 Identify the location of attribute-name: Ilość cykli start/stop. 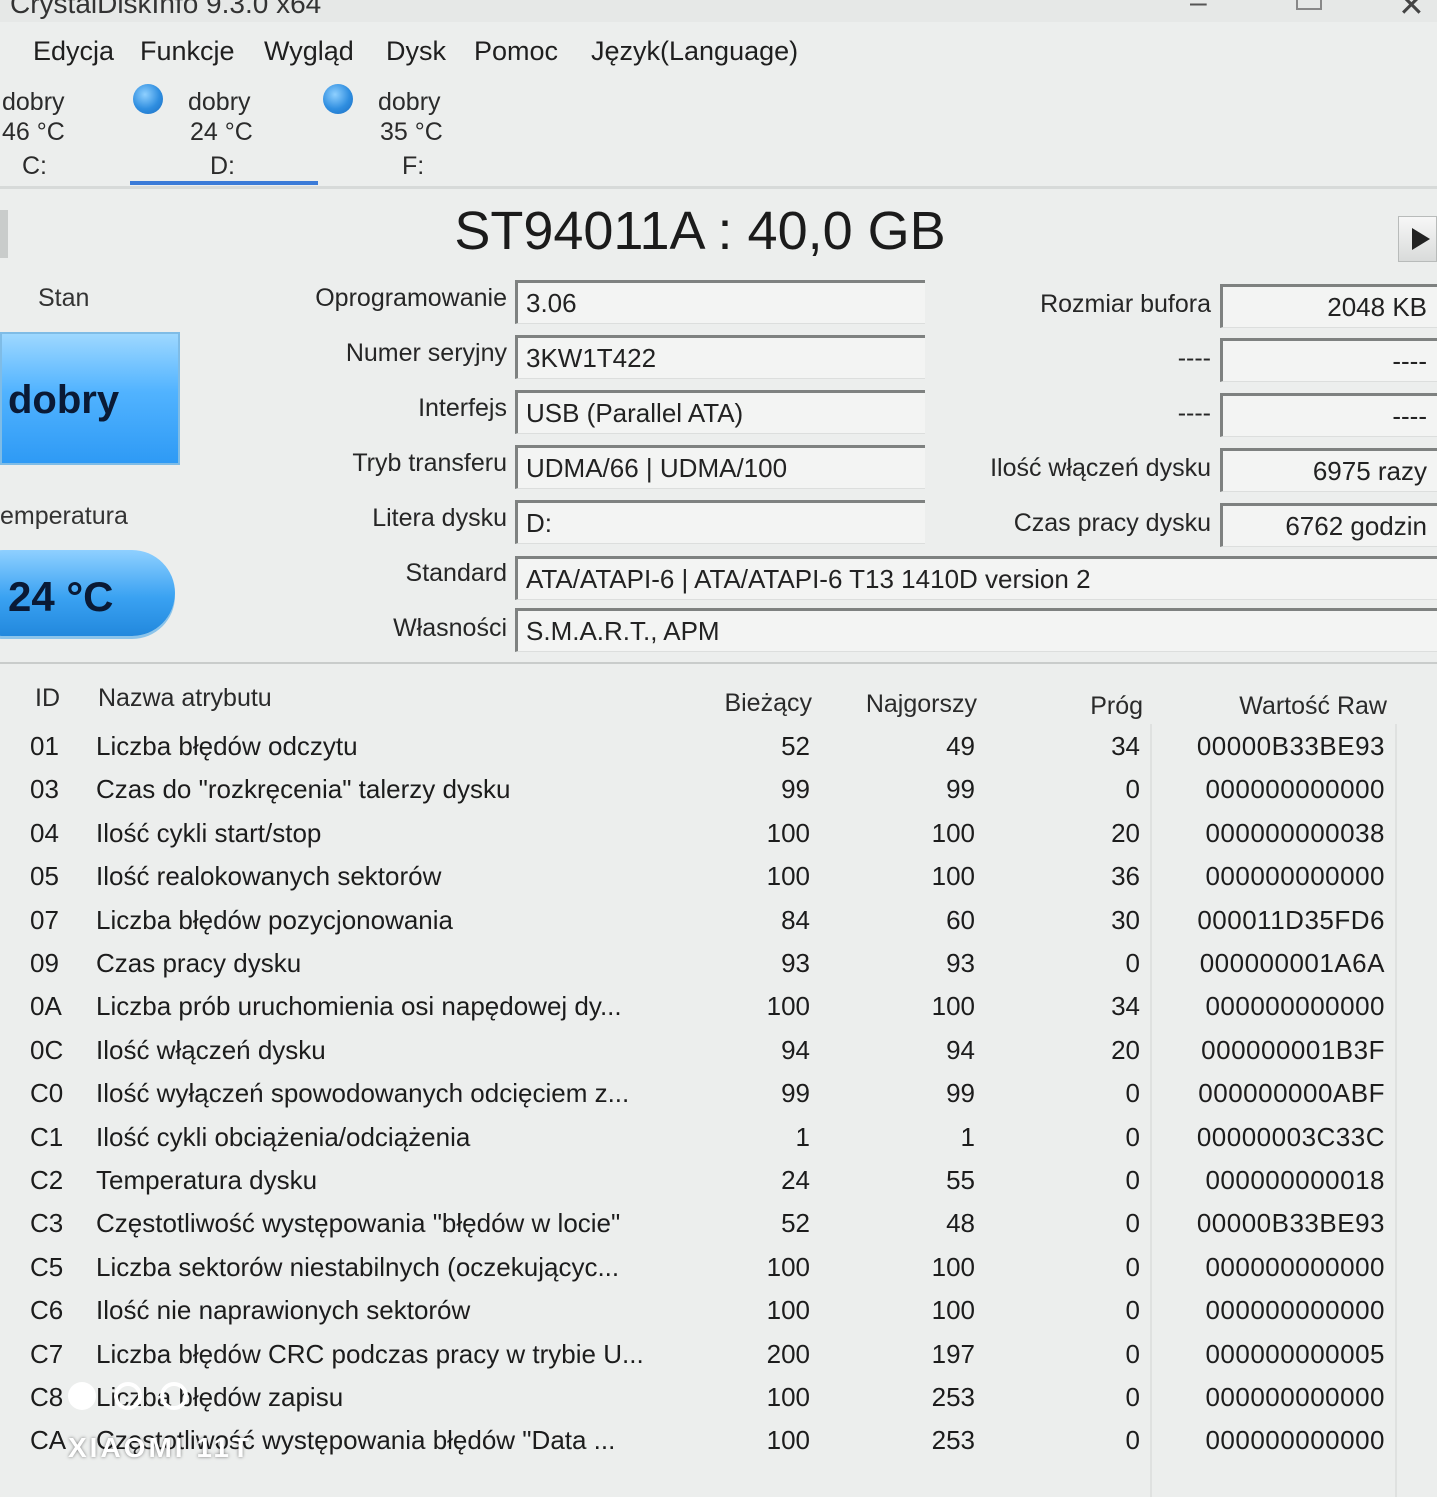
(209, 832).